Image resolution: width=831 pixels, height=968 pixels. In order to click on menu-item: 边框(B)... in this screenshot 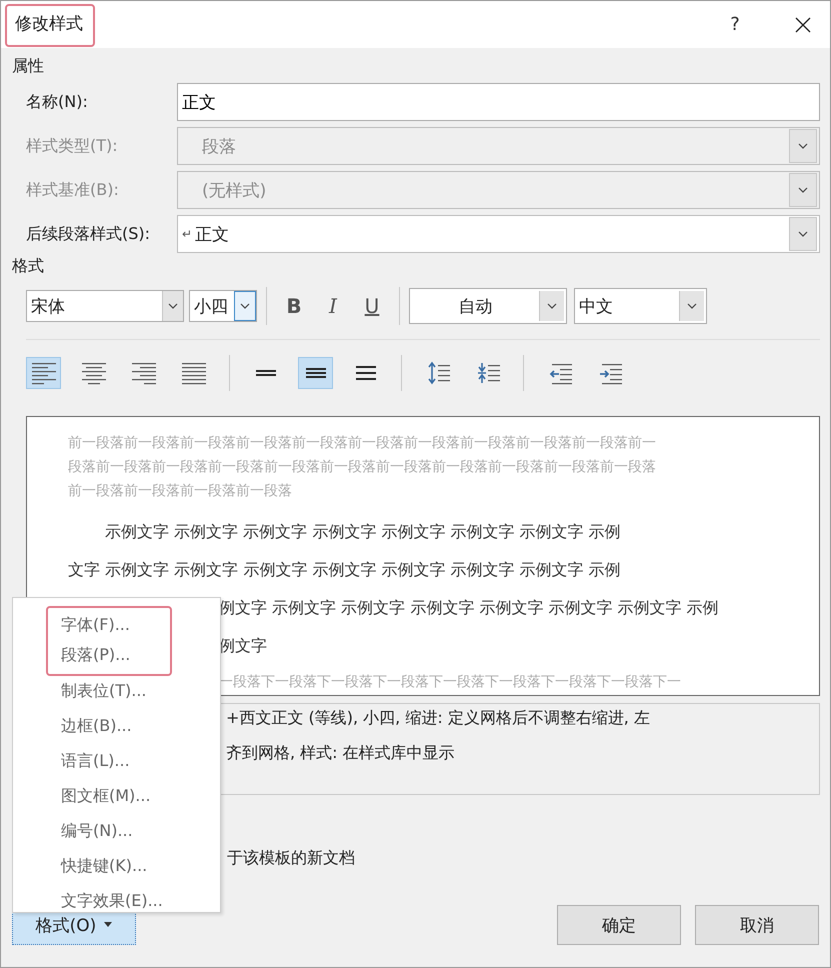, I will do `click(131, 728)`.